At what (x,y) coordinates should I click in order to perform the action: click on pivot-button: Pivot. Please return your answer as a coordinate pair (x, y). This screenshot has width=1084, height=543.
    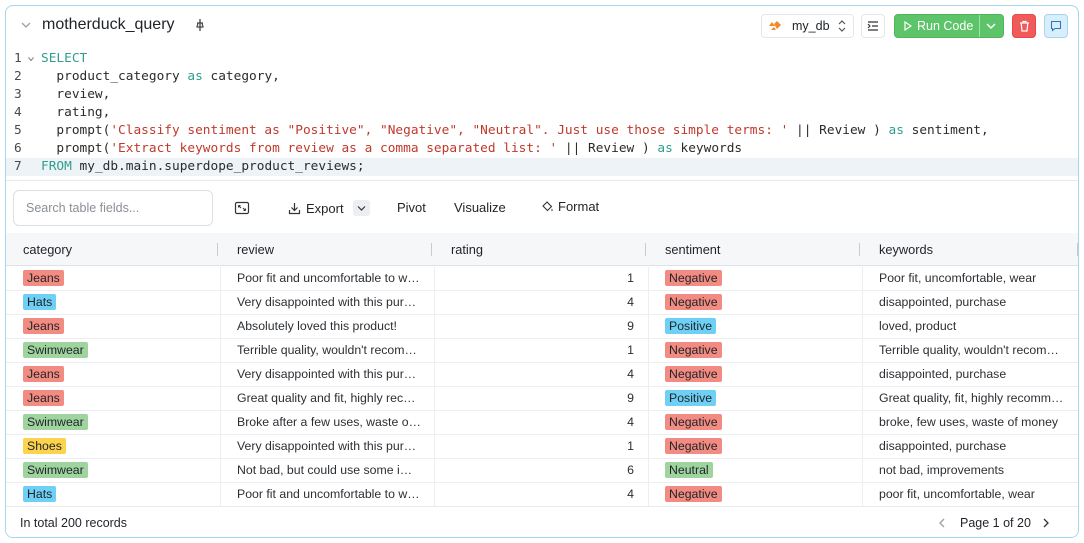
    Looking at the image, I should click on (411, 207).